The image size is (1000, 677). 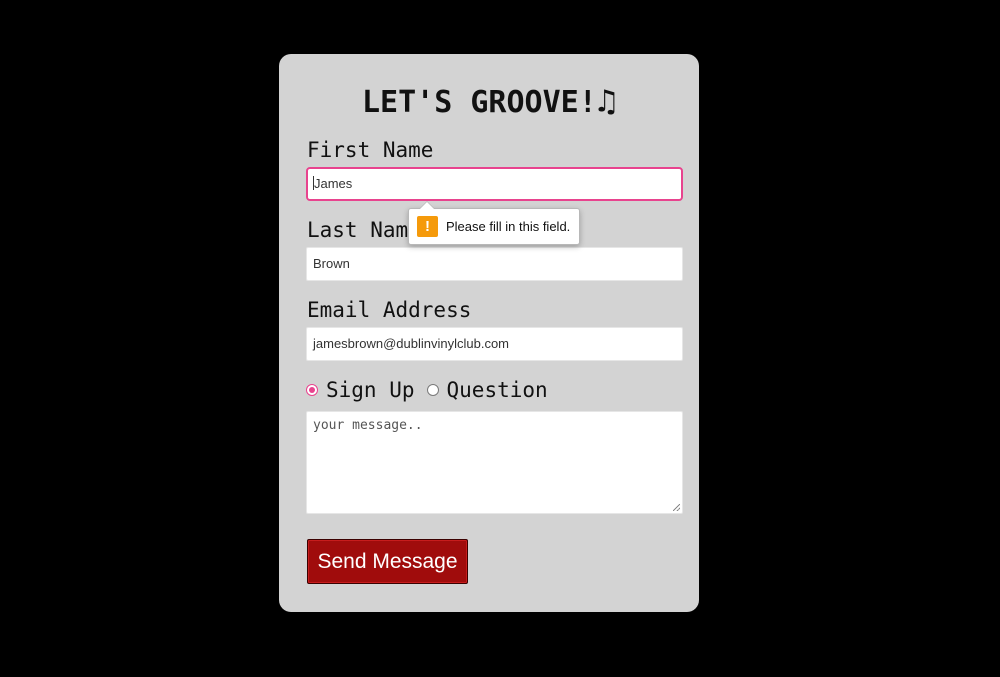 What do you see at coordinates (411, 343) in the screenshot?
I see `email-value: jamesbrown@dublinvinylclub.com` at bounding box center [411, 343].